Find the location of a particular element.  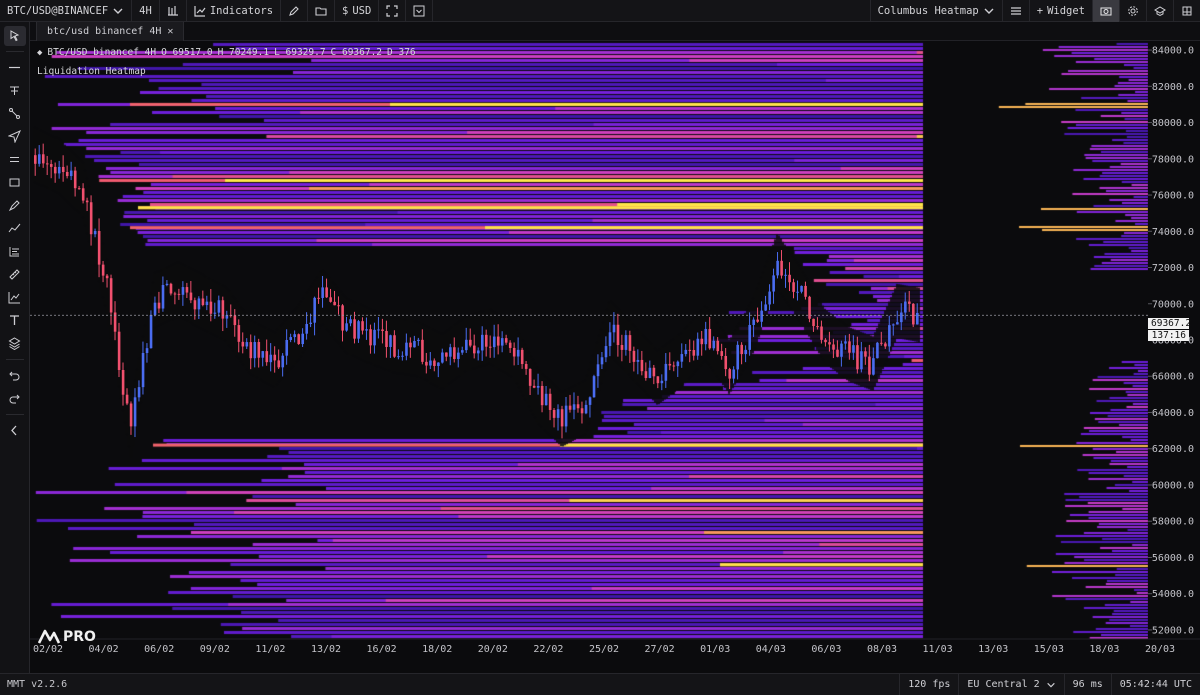

symbol-selector: BTC/USD@BINANCEF is located at coordinates (66, 11).